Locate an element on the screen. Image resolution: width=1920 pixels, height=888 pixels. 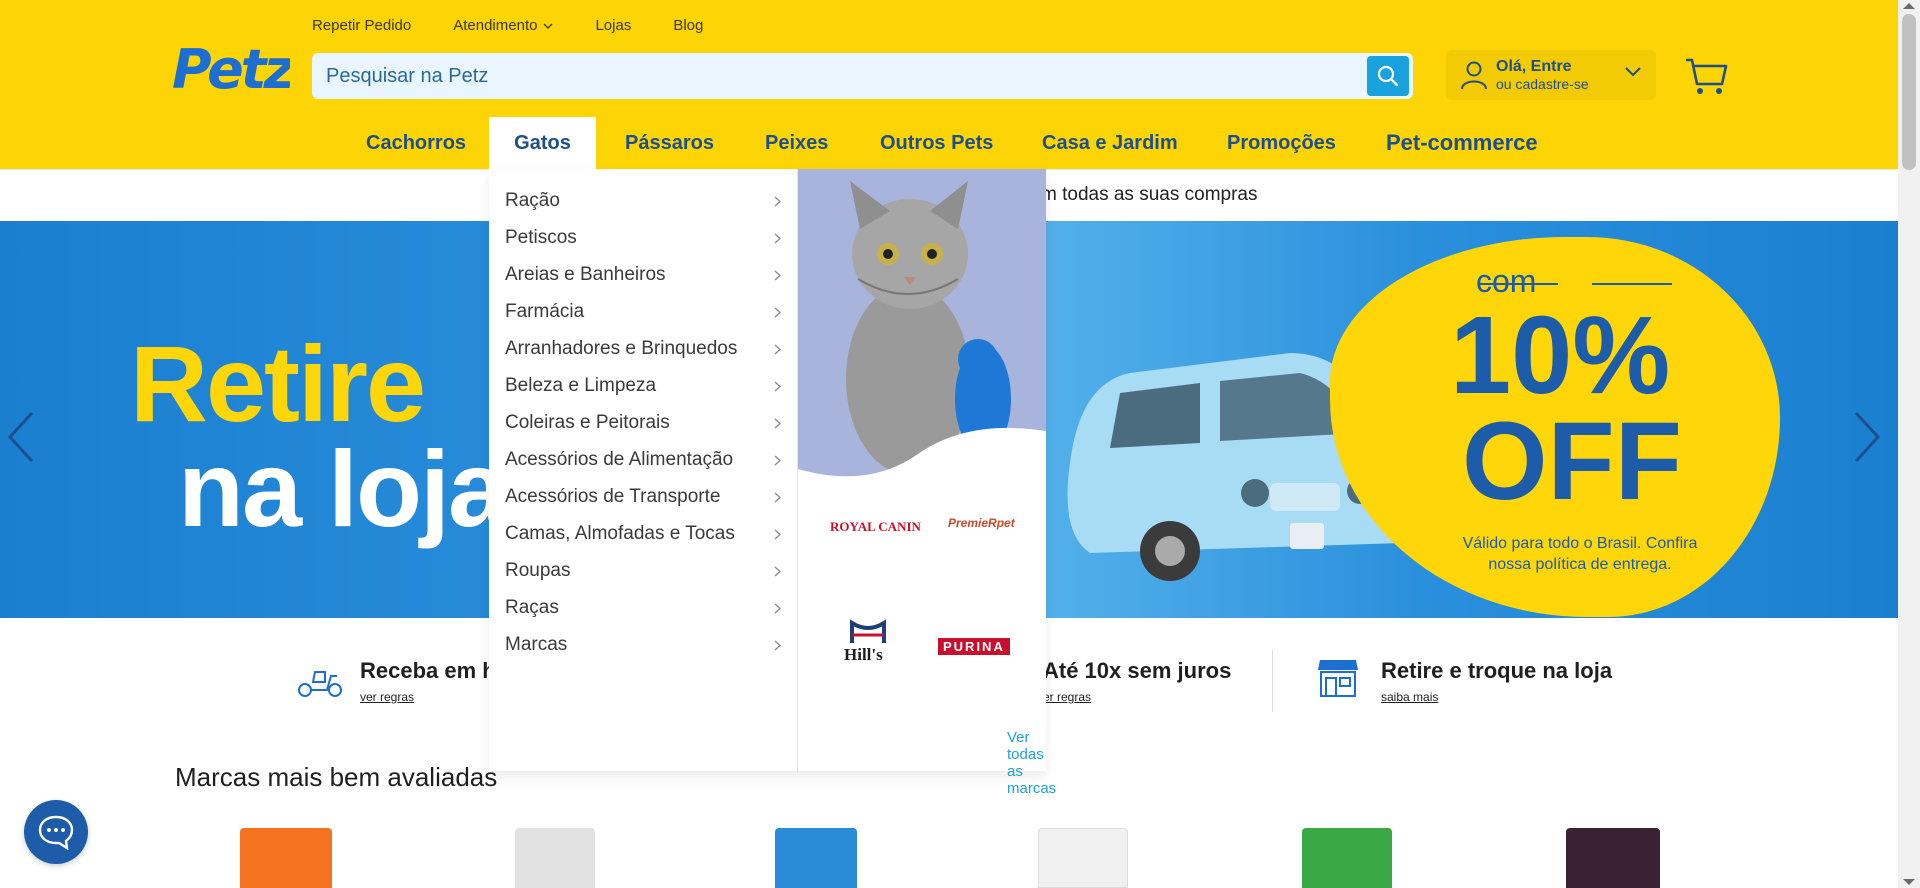
mega-menu-item: Arranhadores e Brinquedos is located at coordinates (650, 349).